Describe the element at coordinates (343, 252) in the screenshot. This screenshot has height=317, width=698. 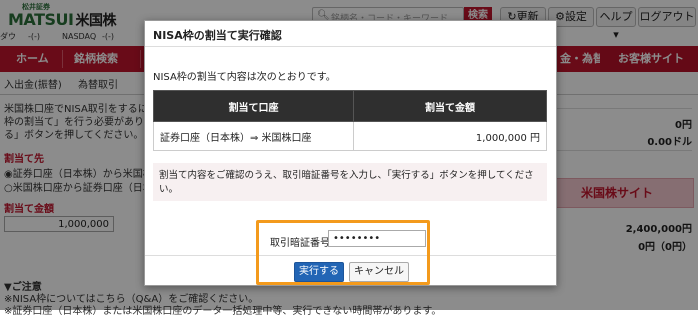
I see `highlight-box` at that location.